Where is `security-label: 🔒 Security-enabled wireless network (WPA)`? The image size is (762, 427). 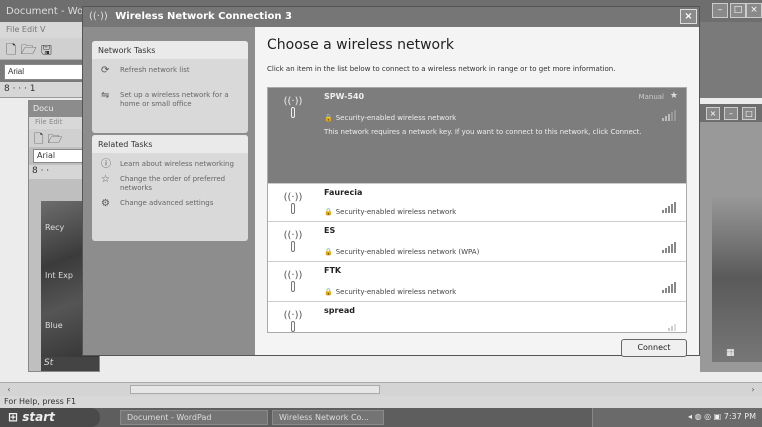
security-label: 🔒 Security-enabled wireless network (WPA) is located at coordinates (402, 252).